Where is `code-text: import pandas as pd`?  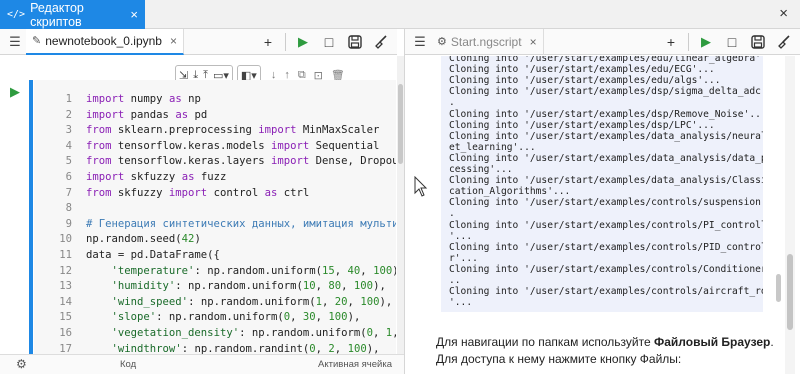
code-text: import pandas as pd is located at coordinates (147, 114).